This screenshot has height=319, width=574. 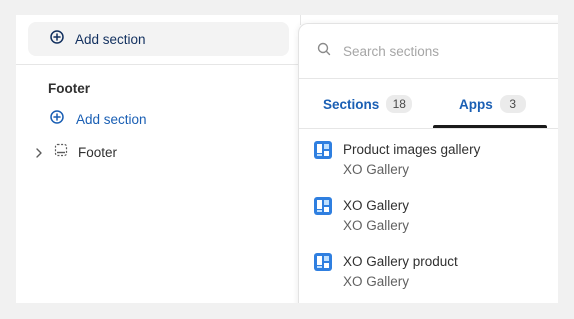 What do you see at coordinates (476, 104) in the screenshot?
I see `tab-apps-label: Apps` at bounding box center [476, 104].